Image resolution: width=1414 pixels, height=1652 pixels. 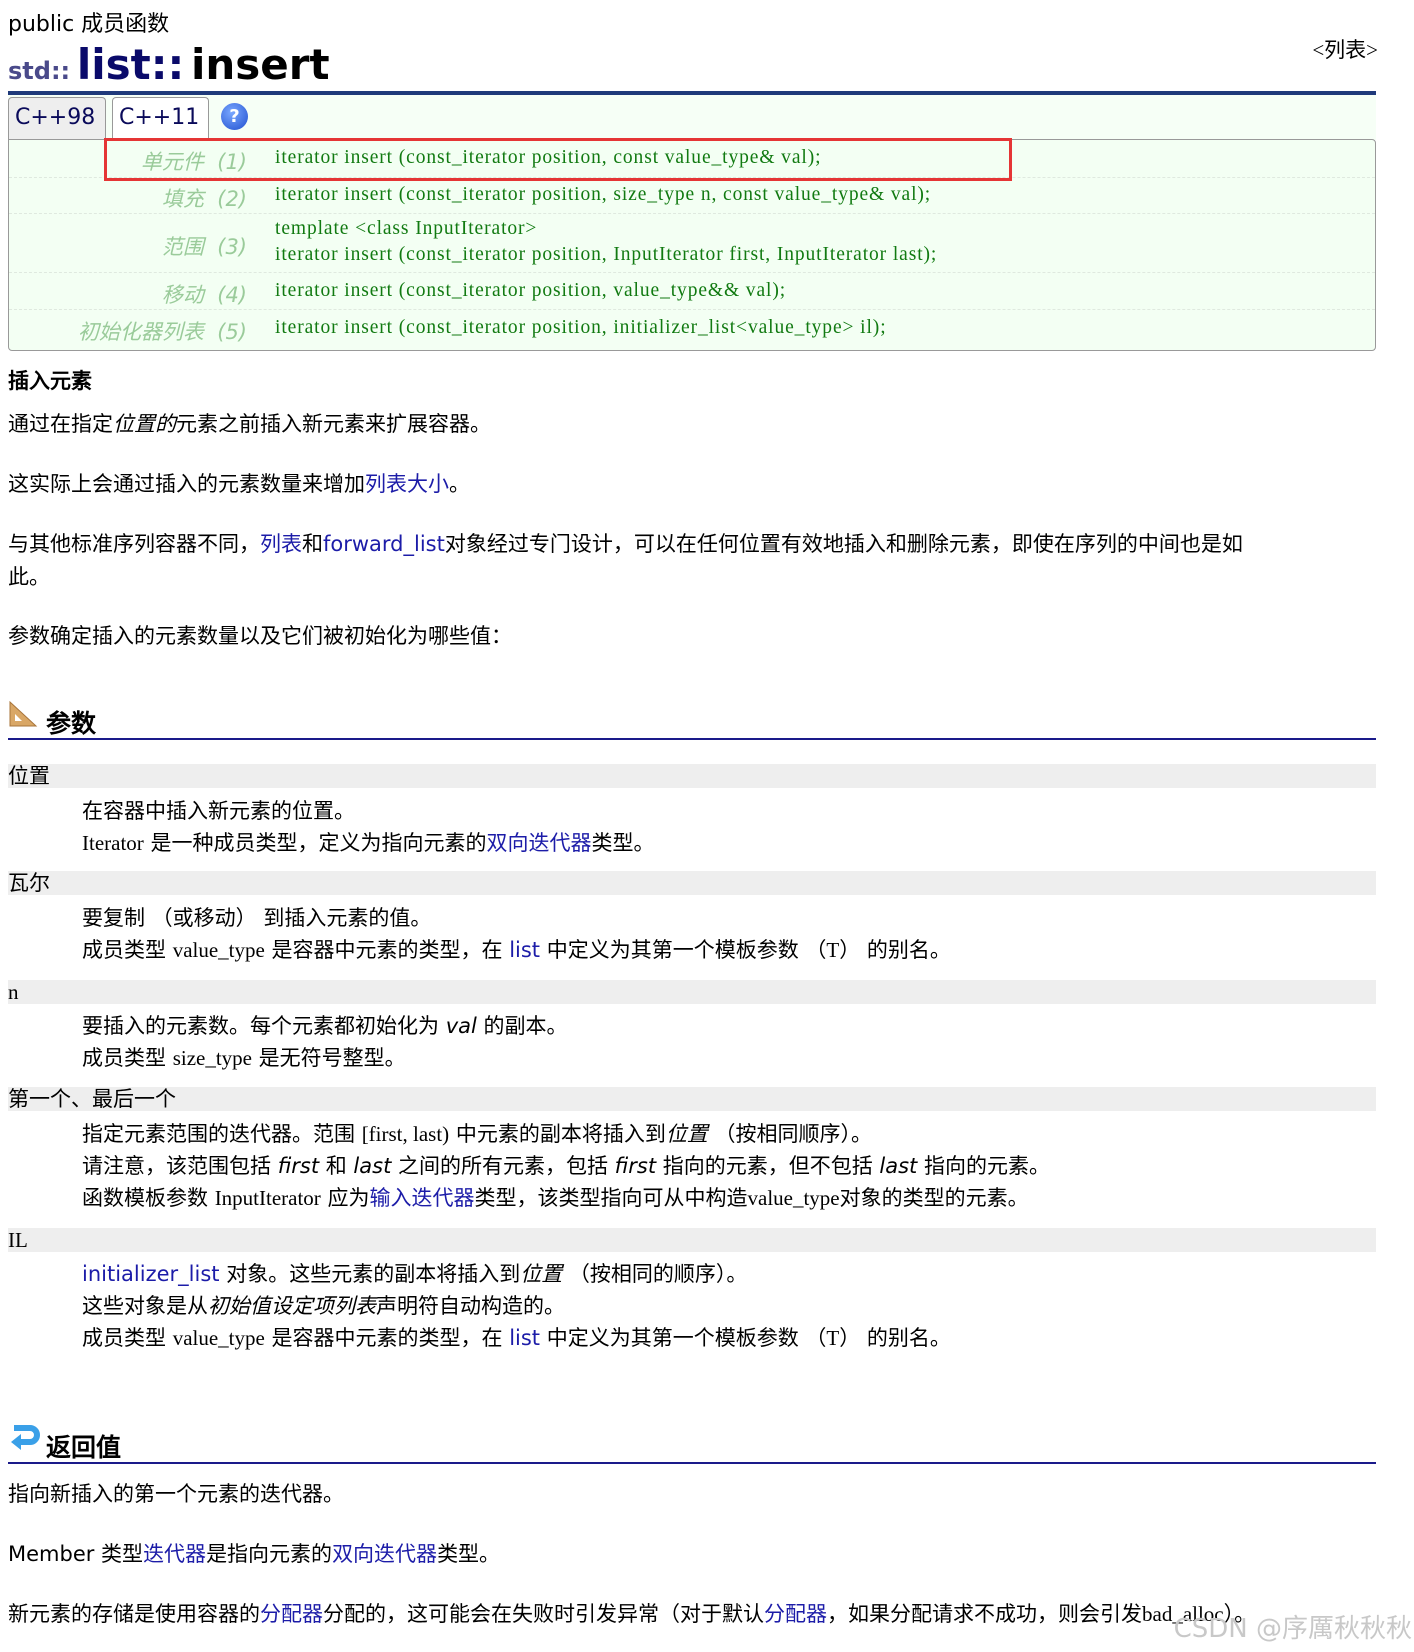 What do you see at coordinates (89, 24) in the screenshot?
I see `member-kind-label: public 成员函数` at bounding box center [89, 24].